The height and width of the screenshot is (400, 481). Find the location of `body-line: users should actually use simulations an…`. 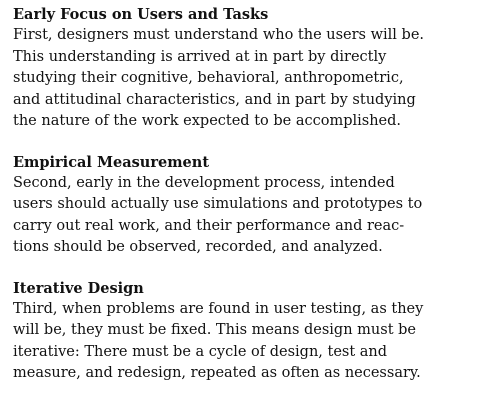

body-line: users should actually use simulations an… is located at coordinates (218, 204).